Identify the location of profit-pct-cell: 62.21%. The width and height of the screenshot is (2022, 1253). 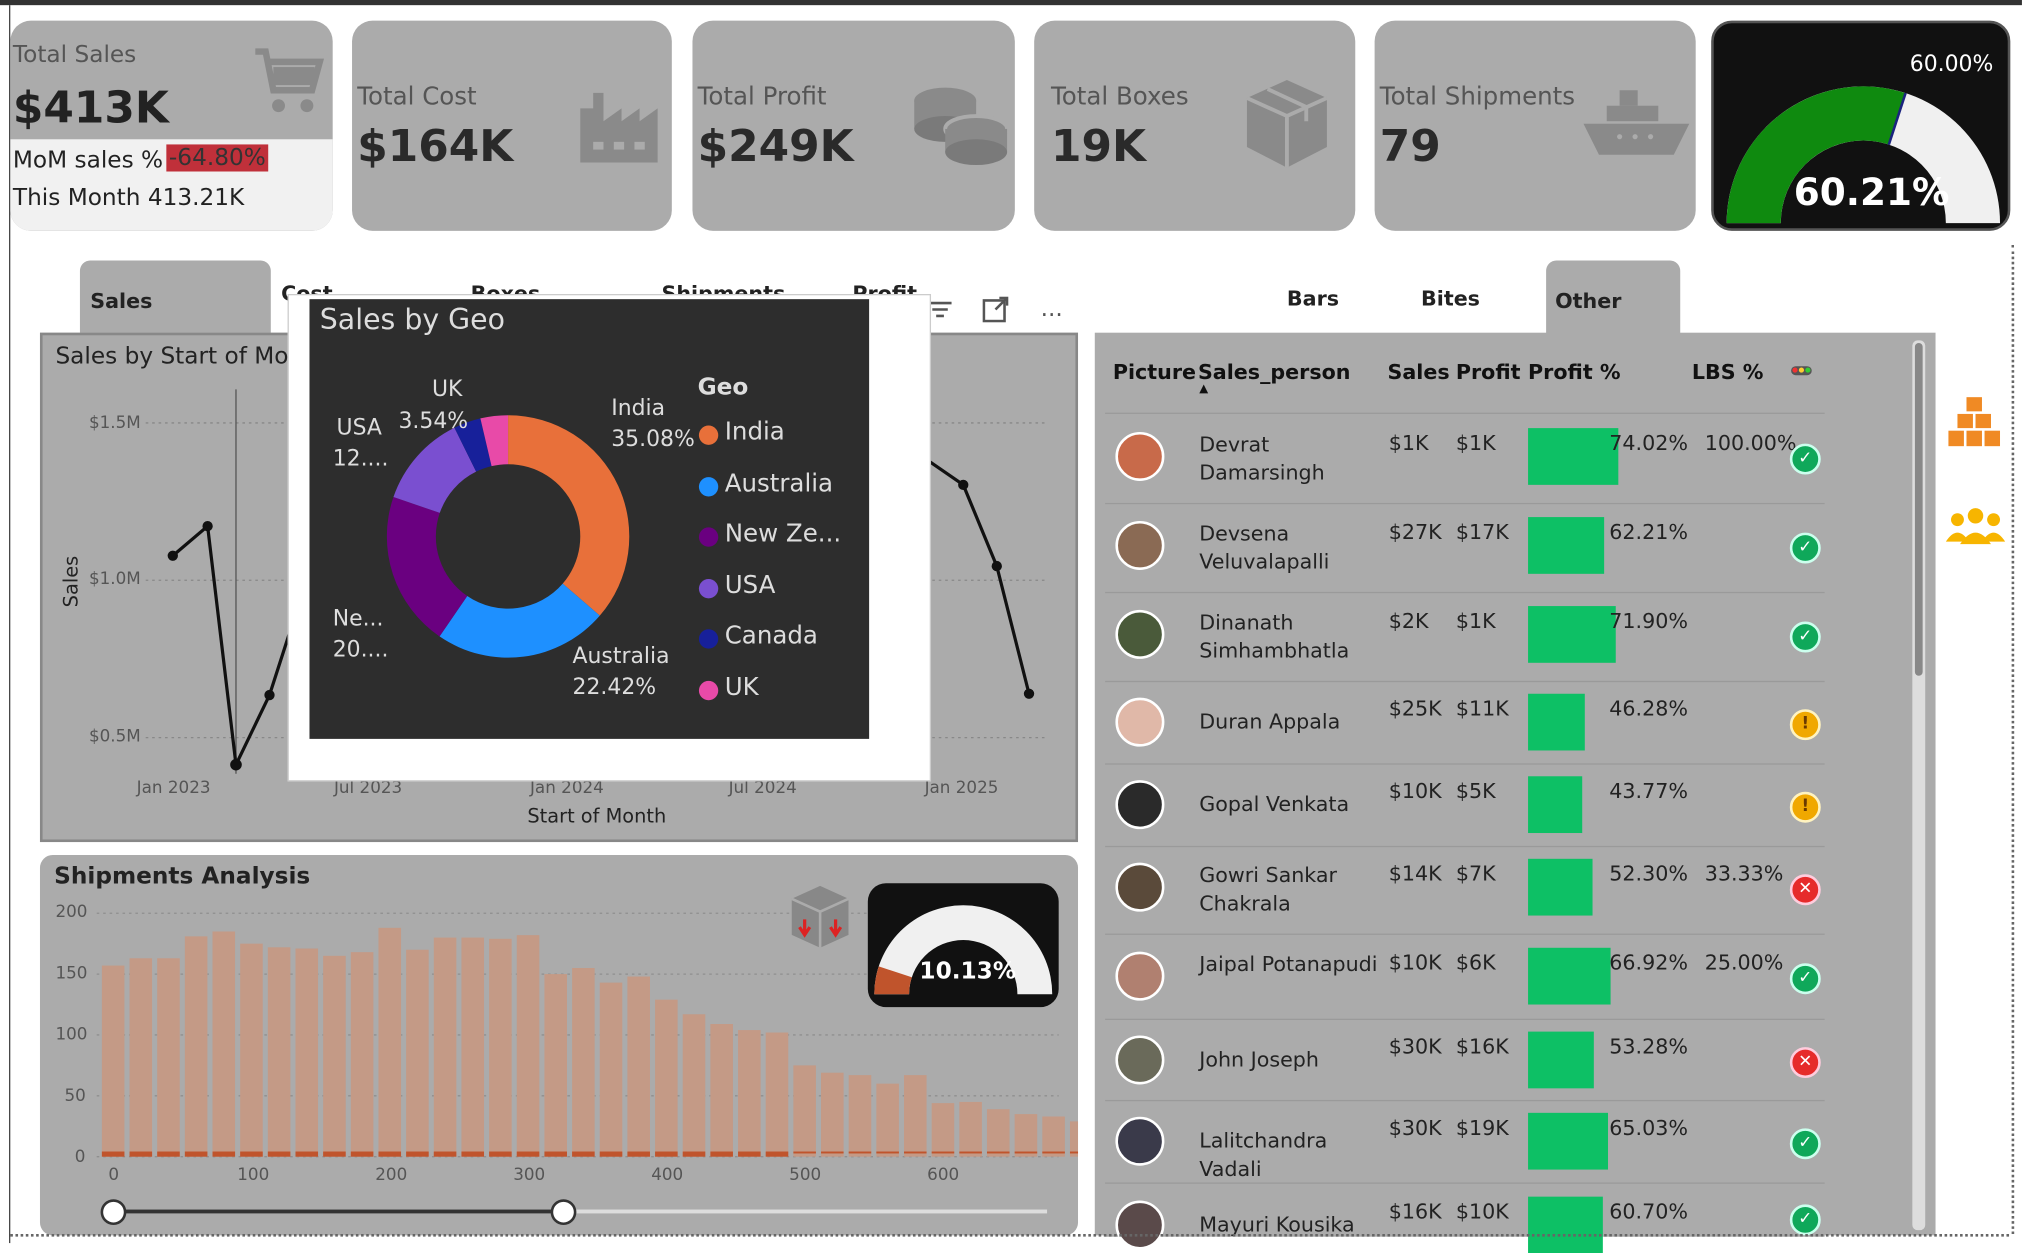
(1648, 532).